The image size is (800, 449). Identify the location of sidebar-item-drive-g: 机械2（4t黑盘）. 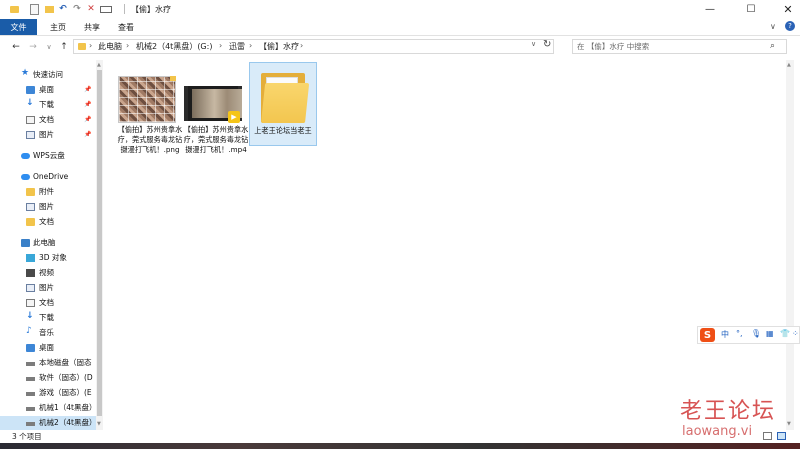
(48, 423).